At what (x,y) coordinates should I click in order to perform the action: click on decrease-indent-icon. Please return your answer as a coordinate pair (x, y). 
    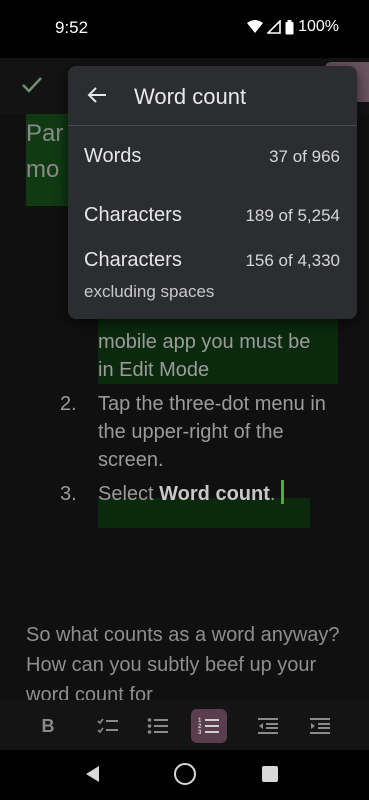
    Looking at the image, I should click on (268, 726).